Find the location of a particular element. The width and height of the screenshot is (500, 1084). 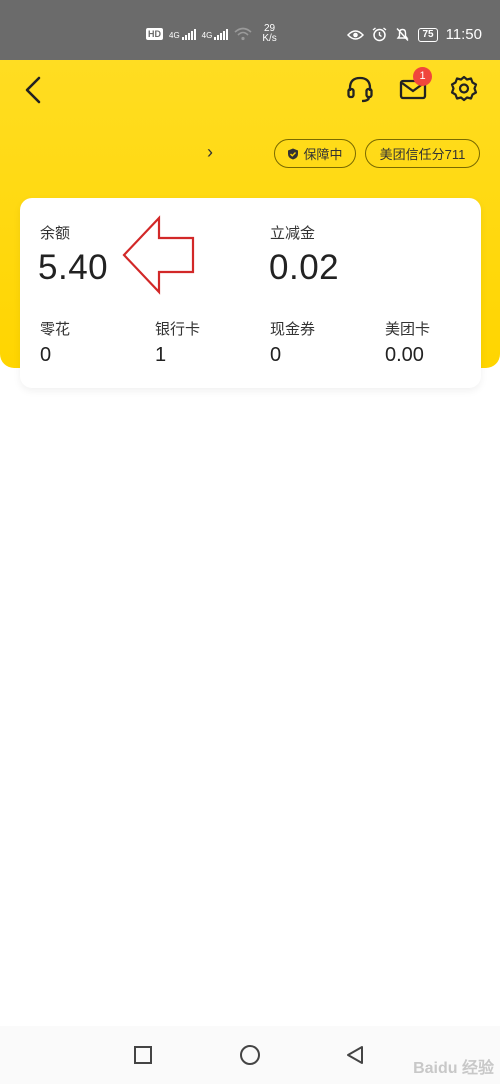

network-speed: 29 K/s is located at coordinates (269, 34).